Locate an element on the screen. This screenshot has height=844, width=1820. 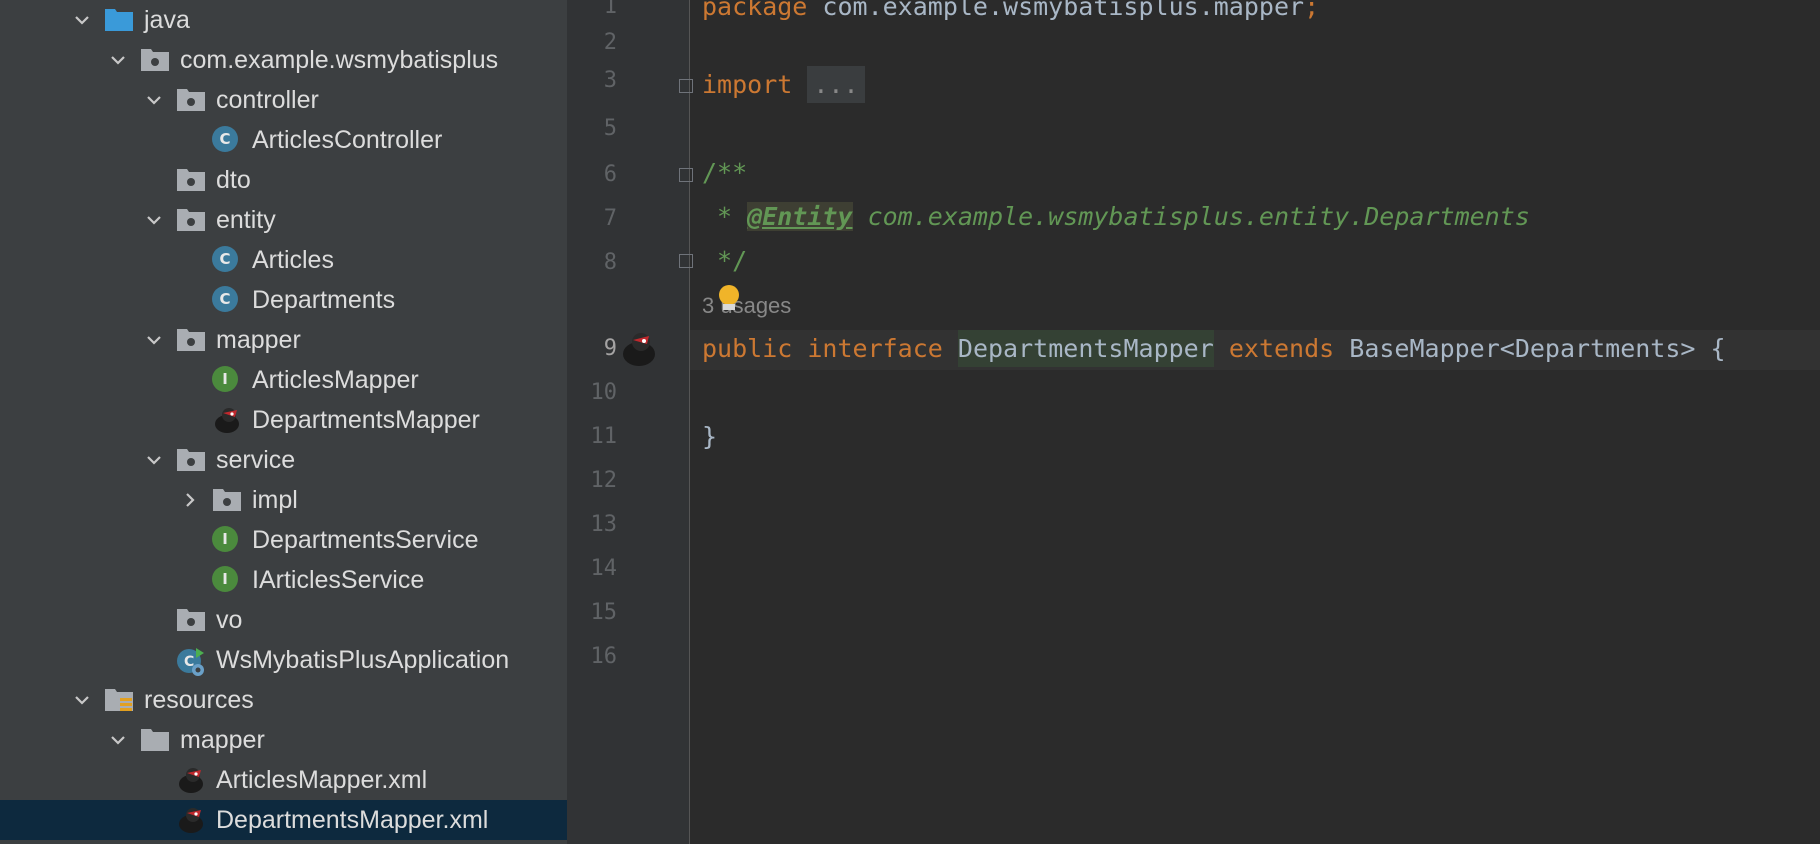
tree-item-label: java is located at coordinates (167, 20).